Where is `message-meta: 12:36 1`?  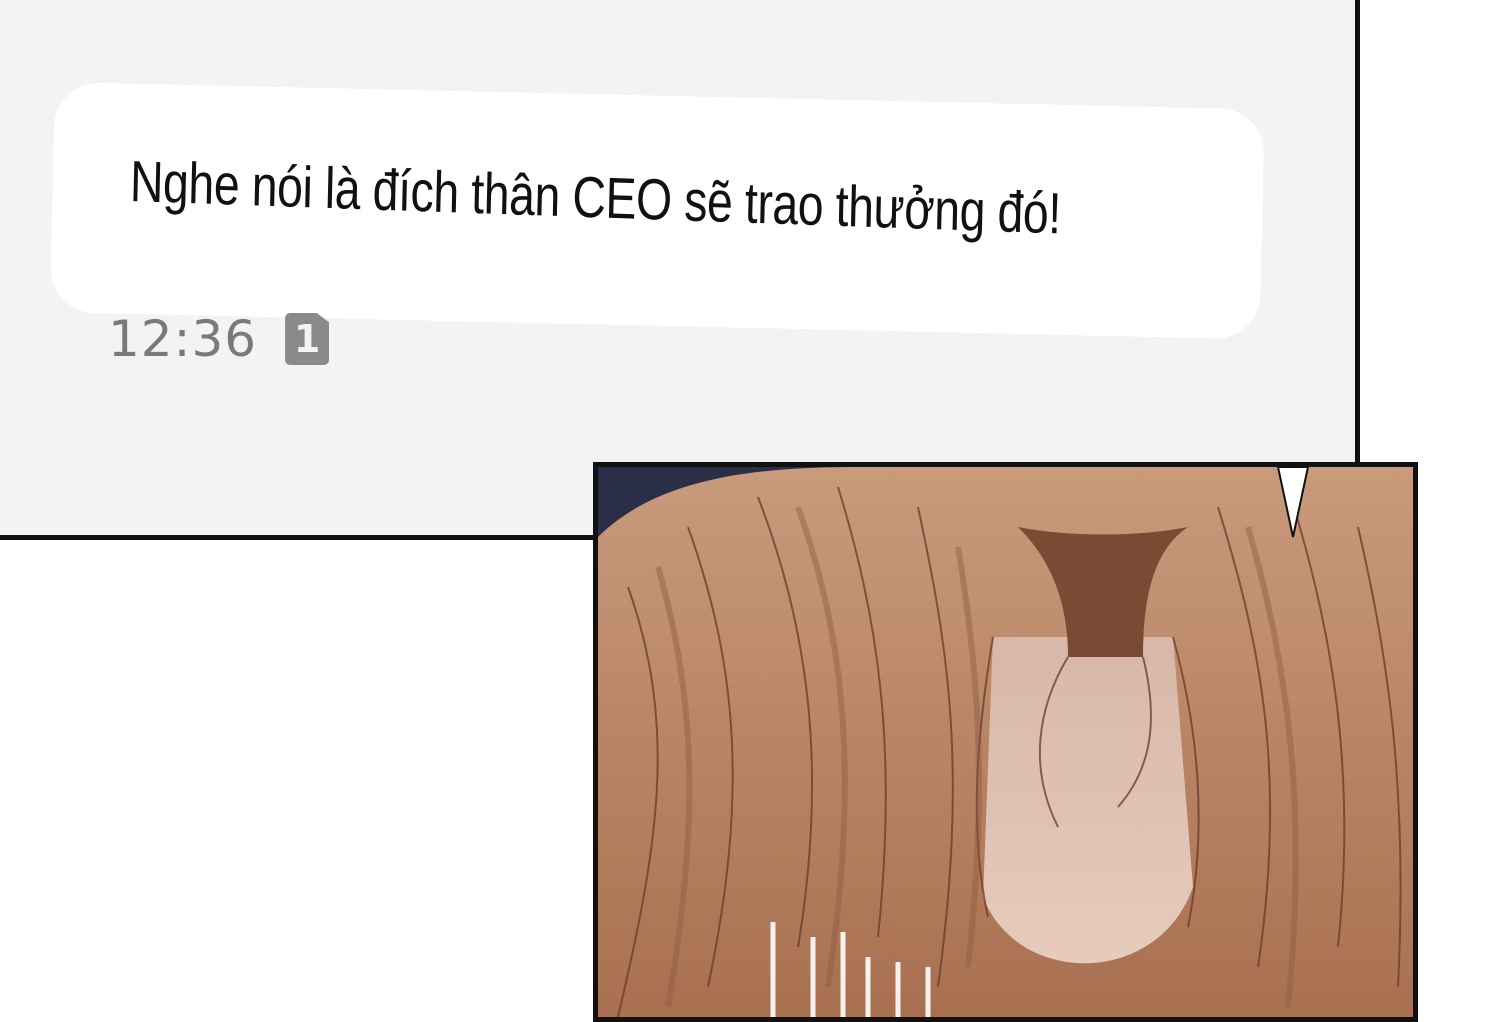 message-meta: 12:36 1 is located at coordinates (219, 339).